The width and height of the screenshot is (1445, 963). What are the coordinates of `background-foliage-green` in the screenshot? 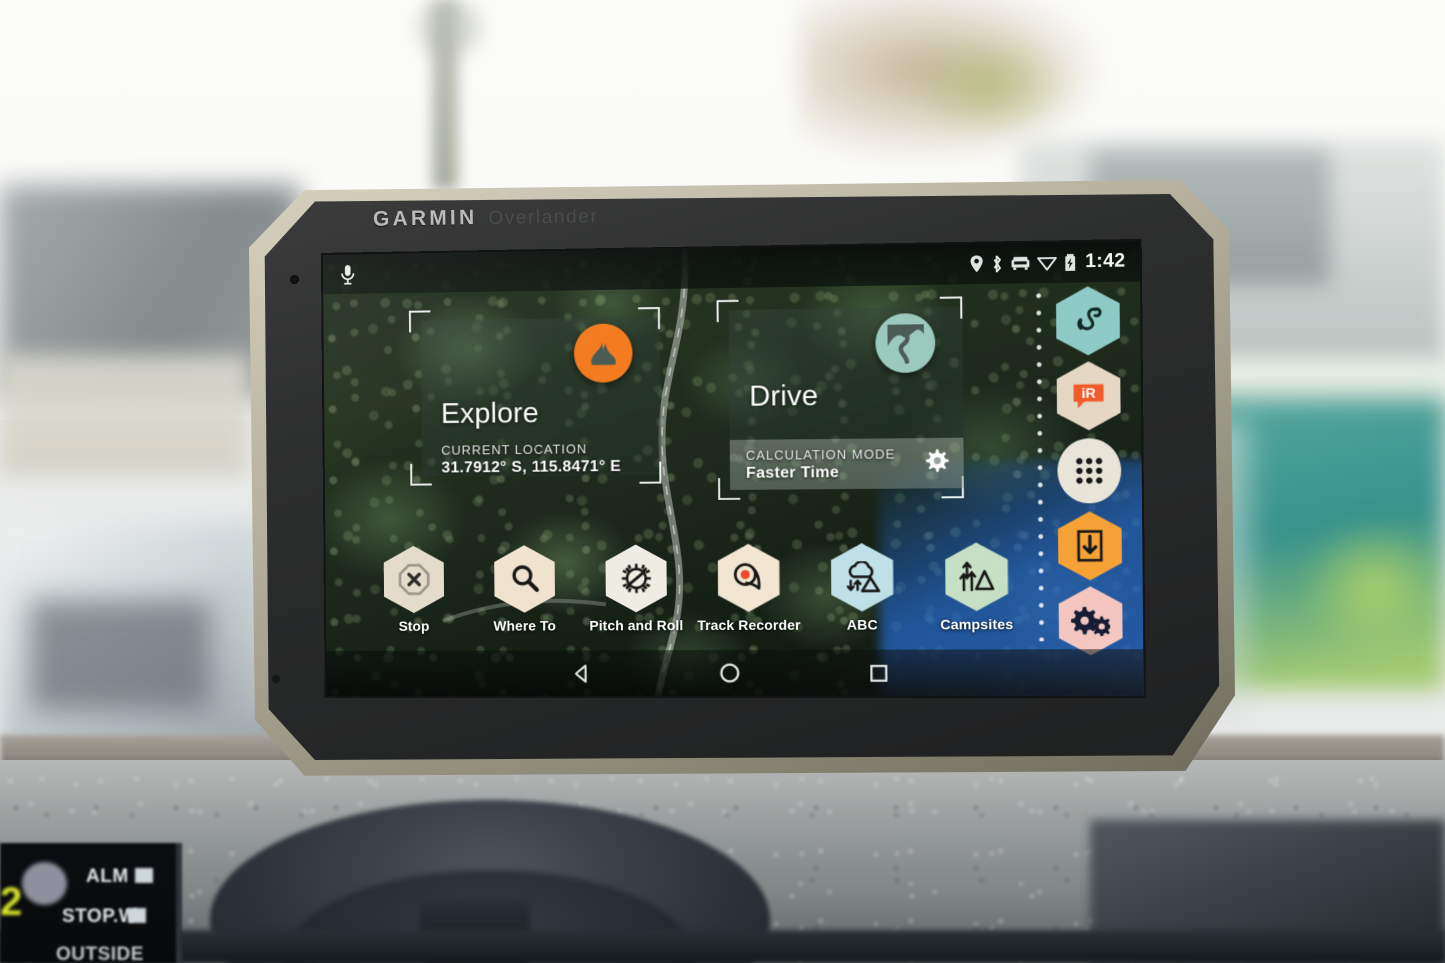 It's located at (990, 85).